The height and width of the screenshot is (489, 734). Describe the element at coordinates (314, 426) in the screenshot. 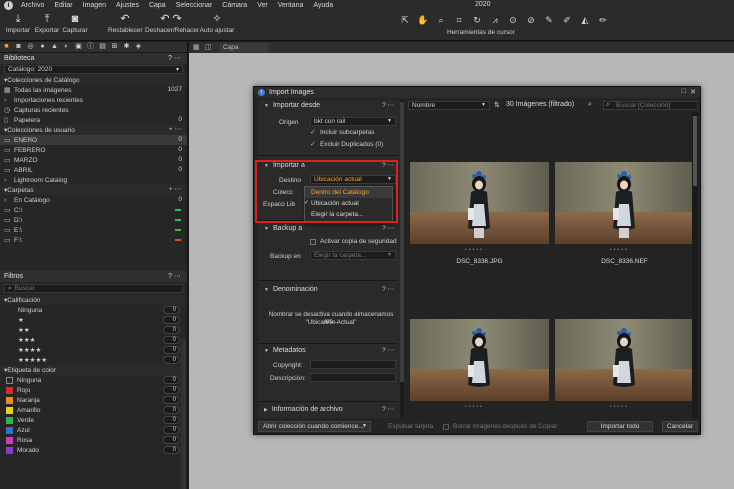

I see `open-collection-select: Abrir colección cuando comience... ▼` at that location.